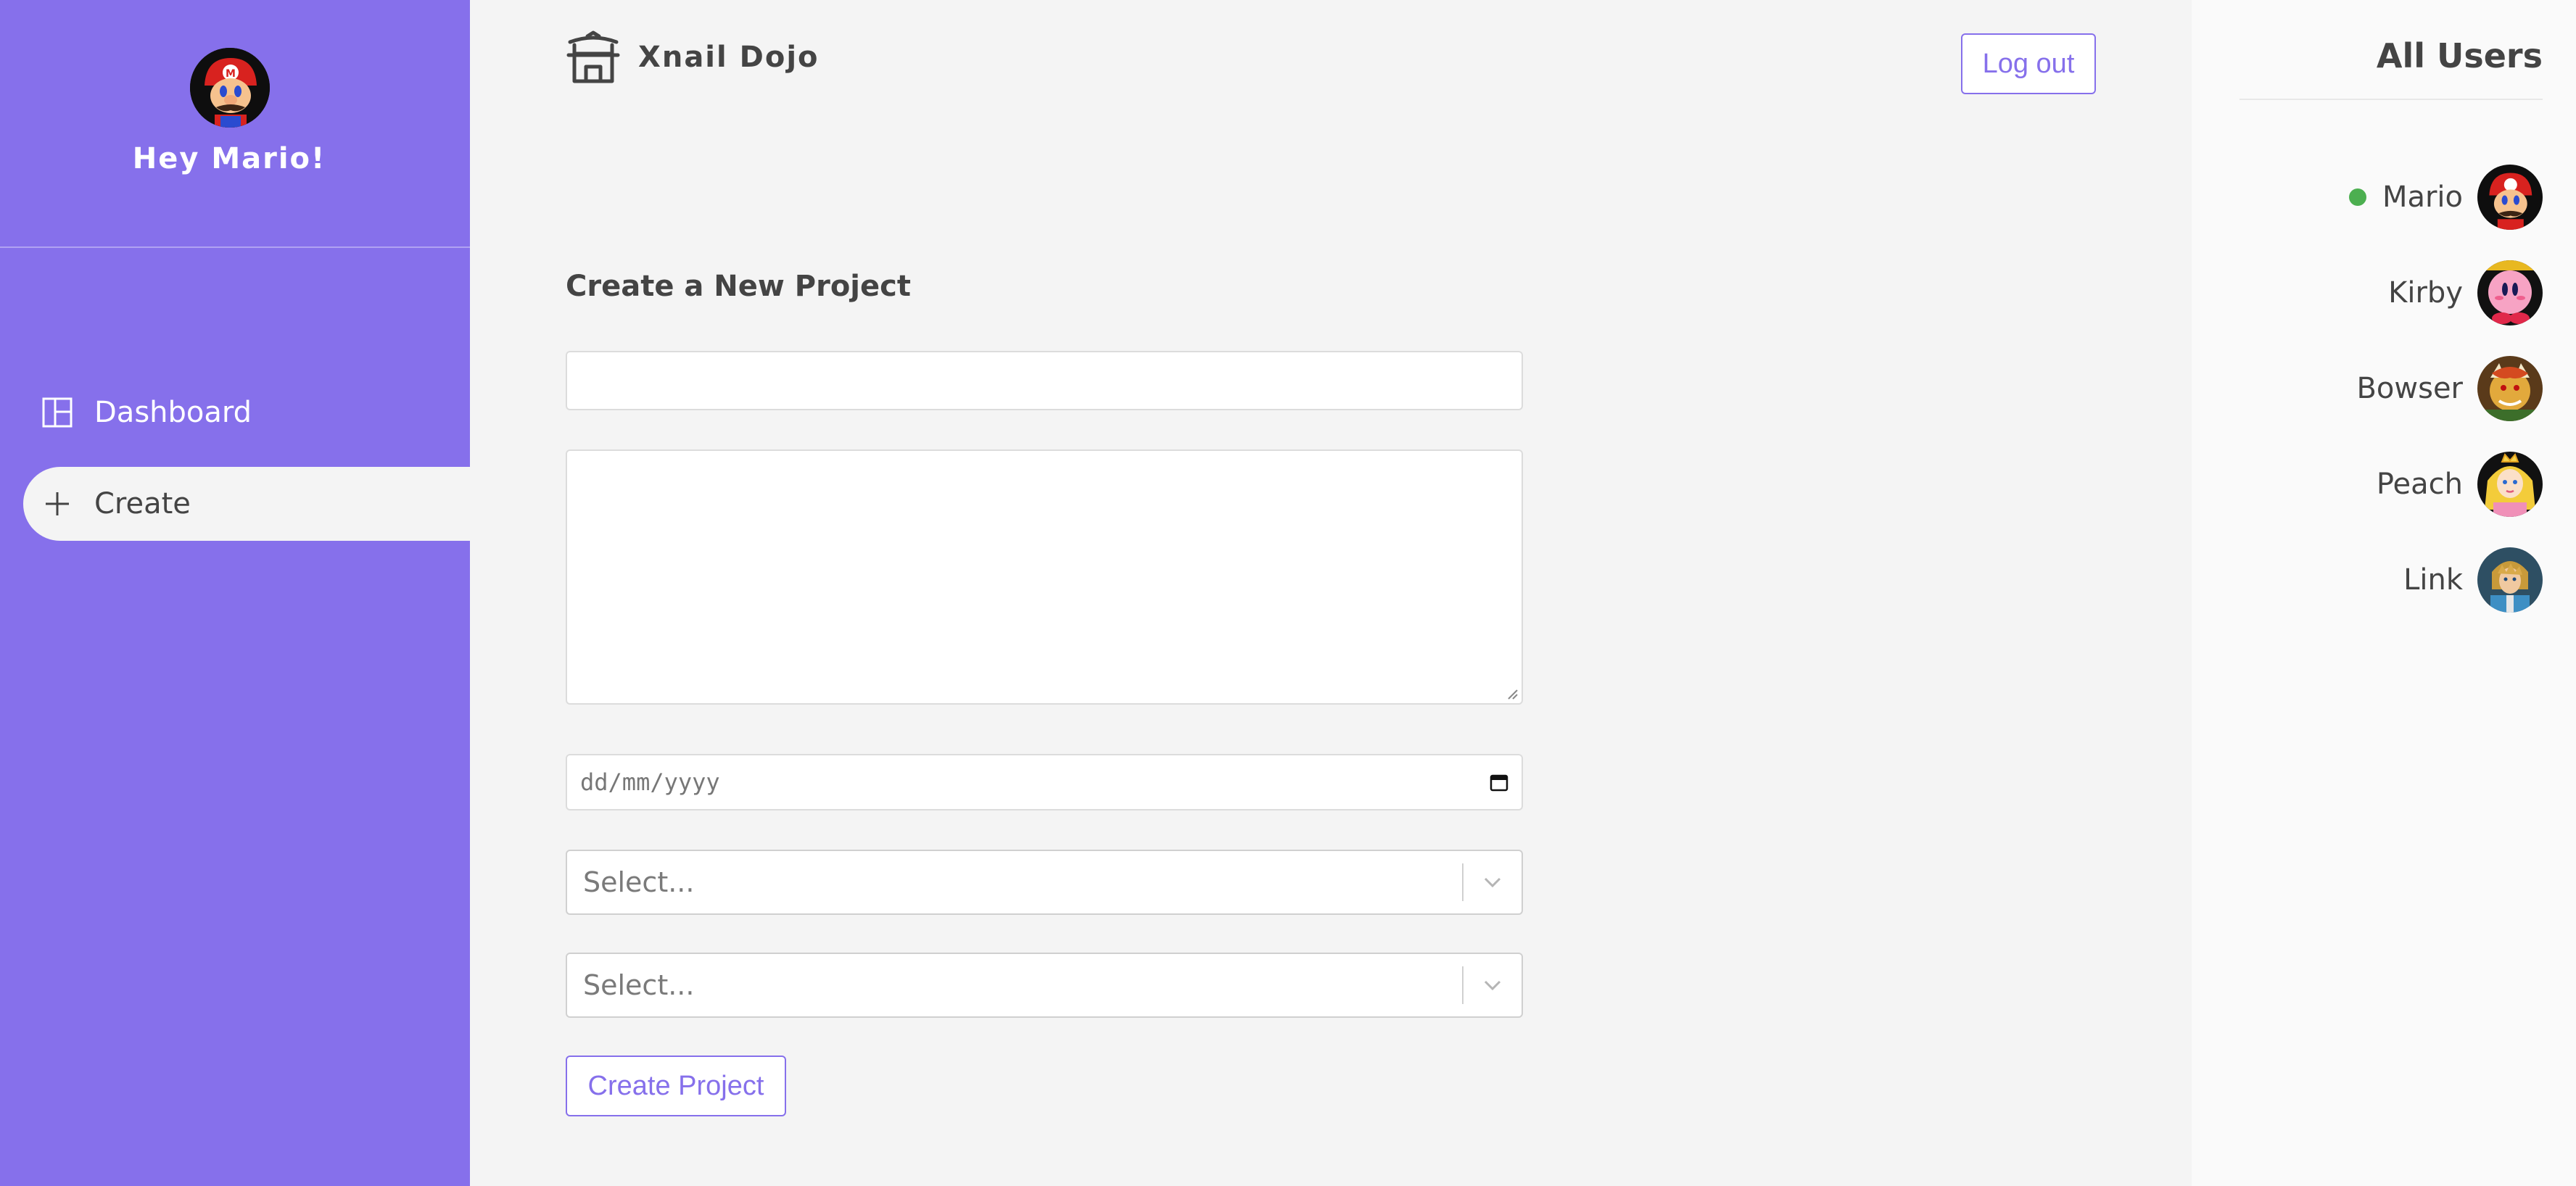 Image resolution: width=2576 pixels, height=1186 pixels. I want to click on svg-text: M, so click(231, 74).